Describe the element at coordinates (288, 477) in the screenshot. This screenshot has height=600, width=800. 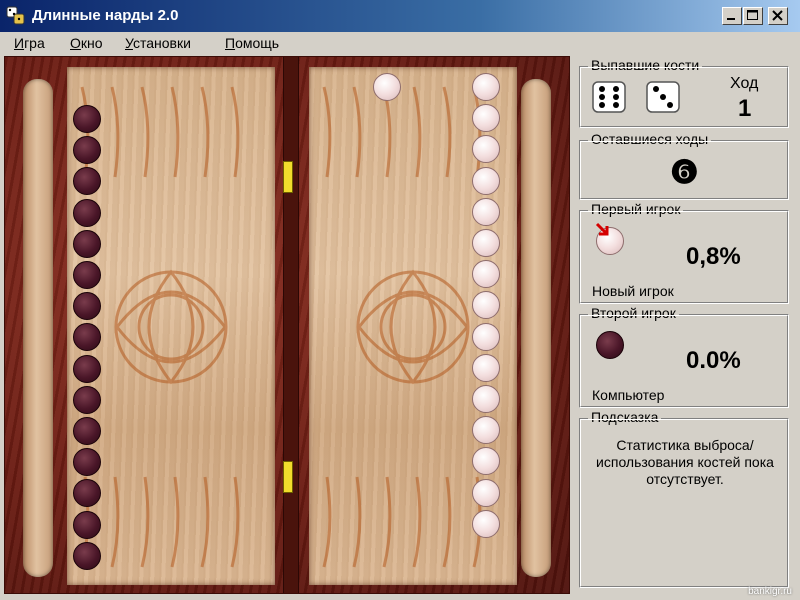
I see `hinge-bottom` at that location.